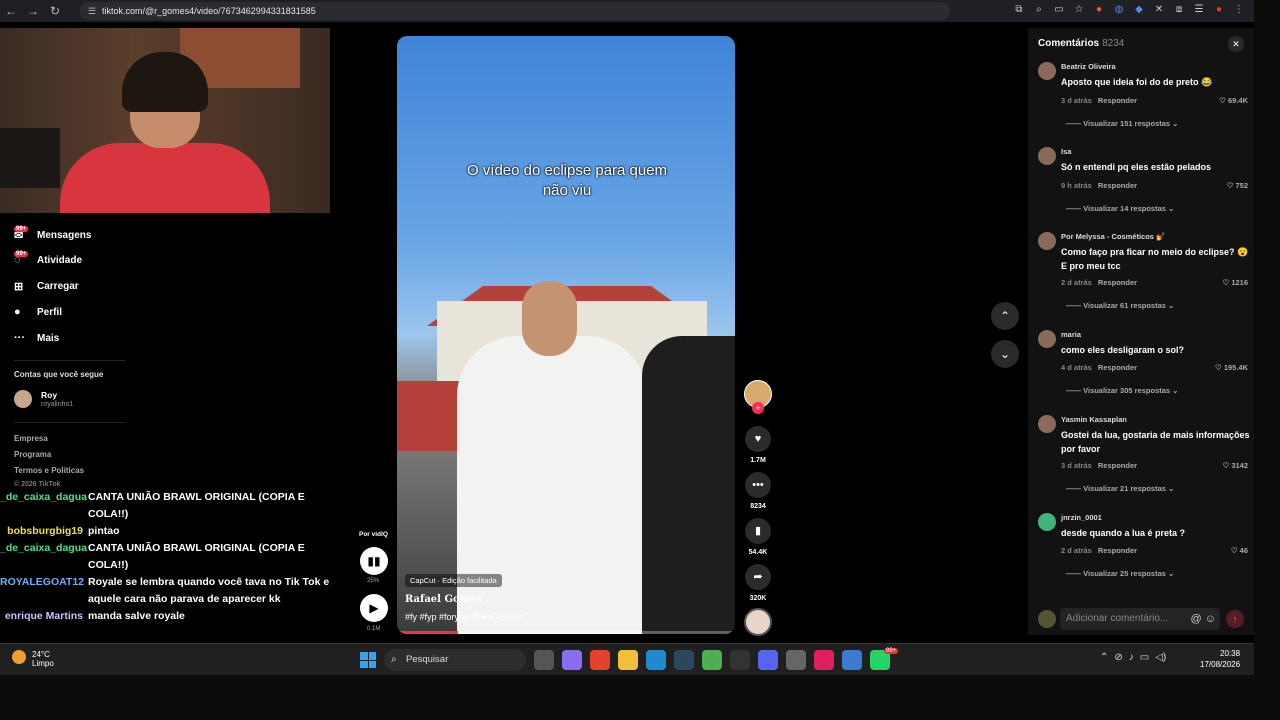 The width and height of the screenshot is (1280, 720). Describe the element at coordinates (1237, 185) in the screenshot. I see `comment-like: ♡ 752` at that location.